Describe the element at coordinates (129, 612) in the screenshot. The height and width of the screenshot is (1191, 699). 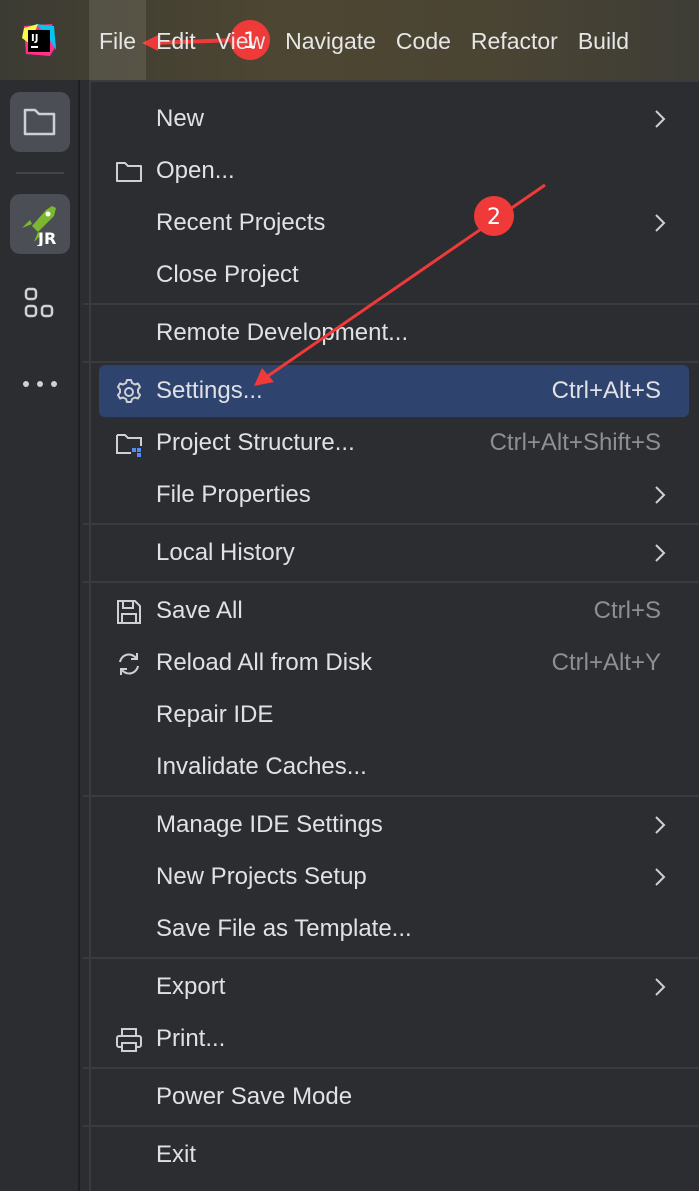
I see `save-icon` at that location.